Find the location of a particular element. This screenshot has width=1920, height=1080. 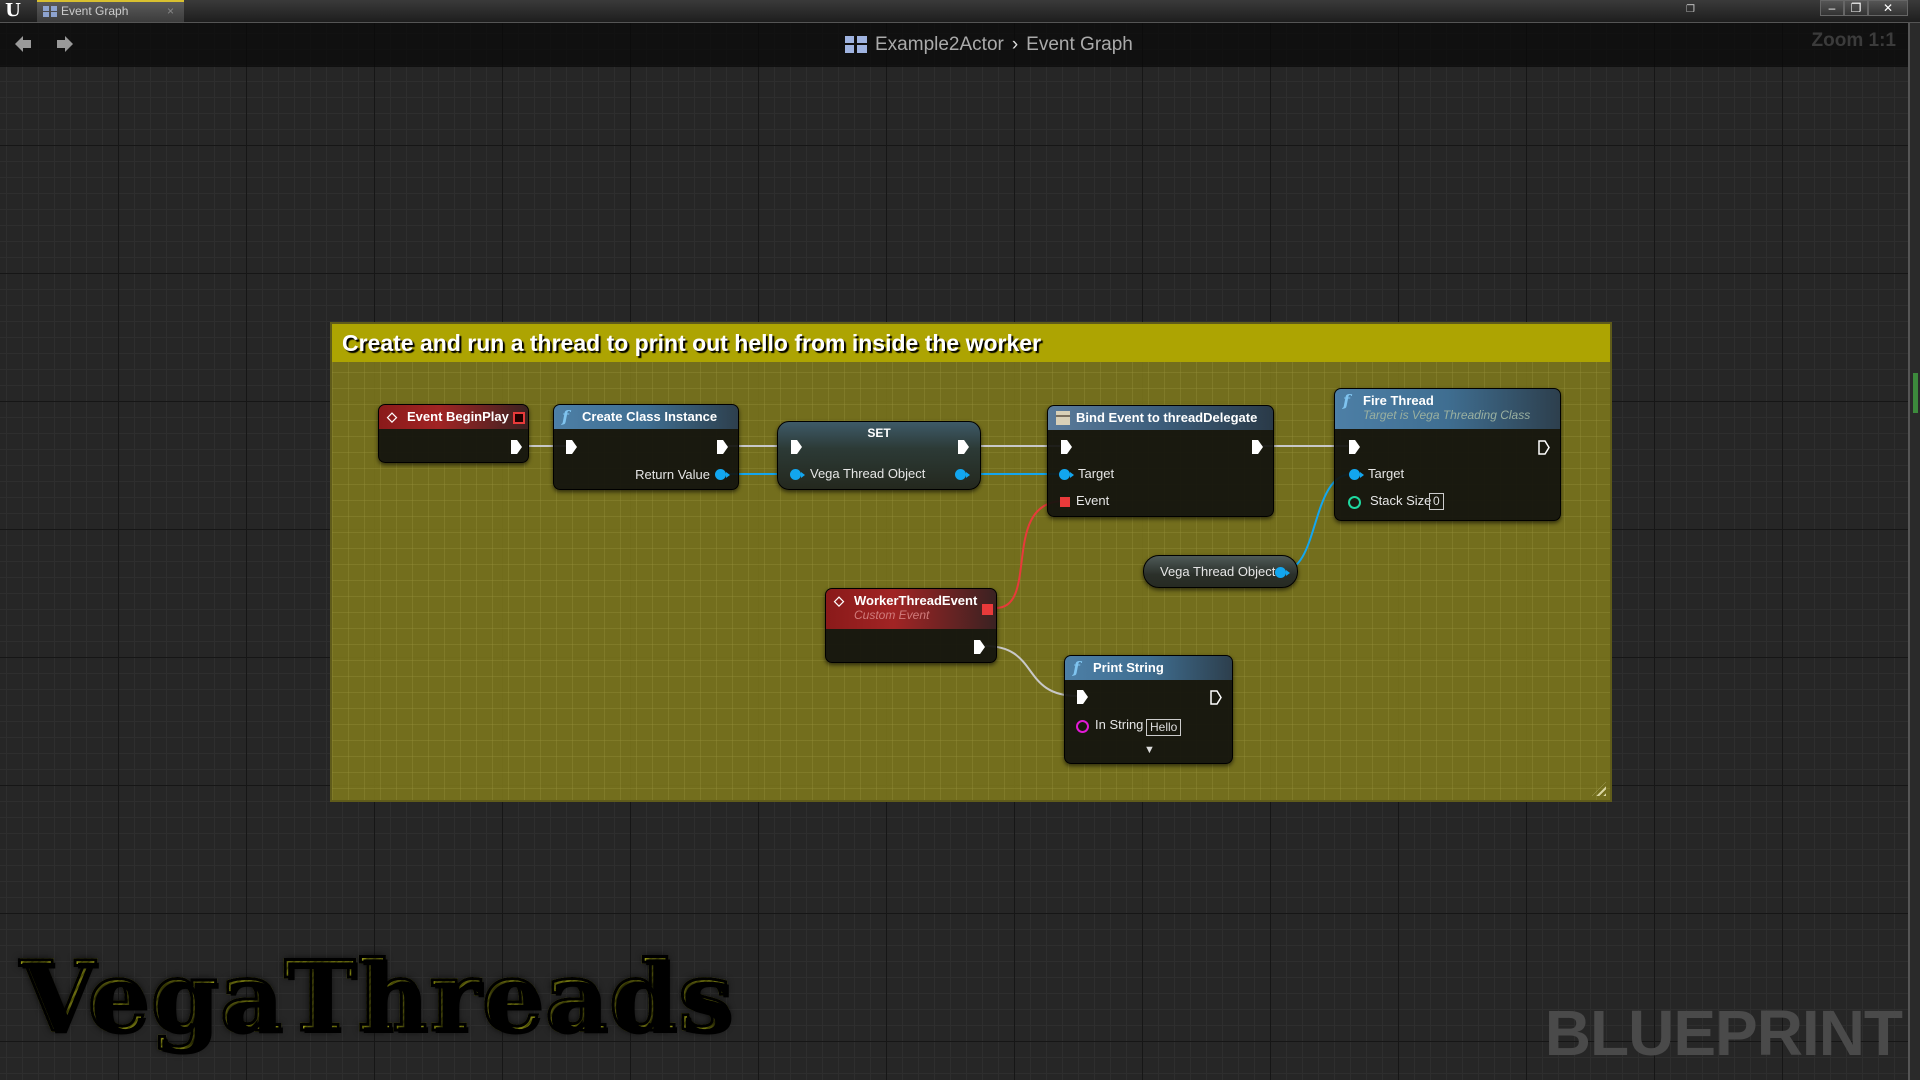

in-string-pin is located at coordinates (1082, 726).